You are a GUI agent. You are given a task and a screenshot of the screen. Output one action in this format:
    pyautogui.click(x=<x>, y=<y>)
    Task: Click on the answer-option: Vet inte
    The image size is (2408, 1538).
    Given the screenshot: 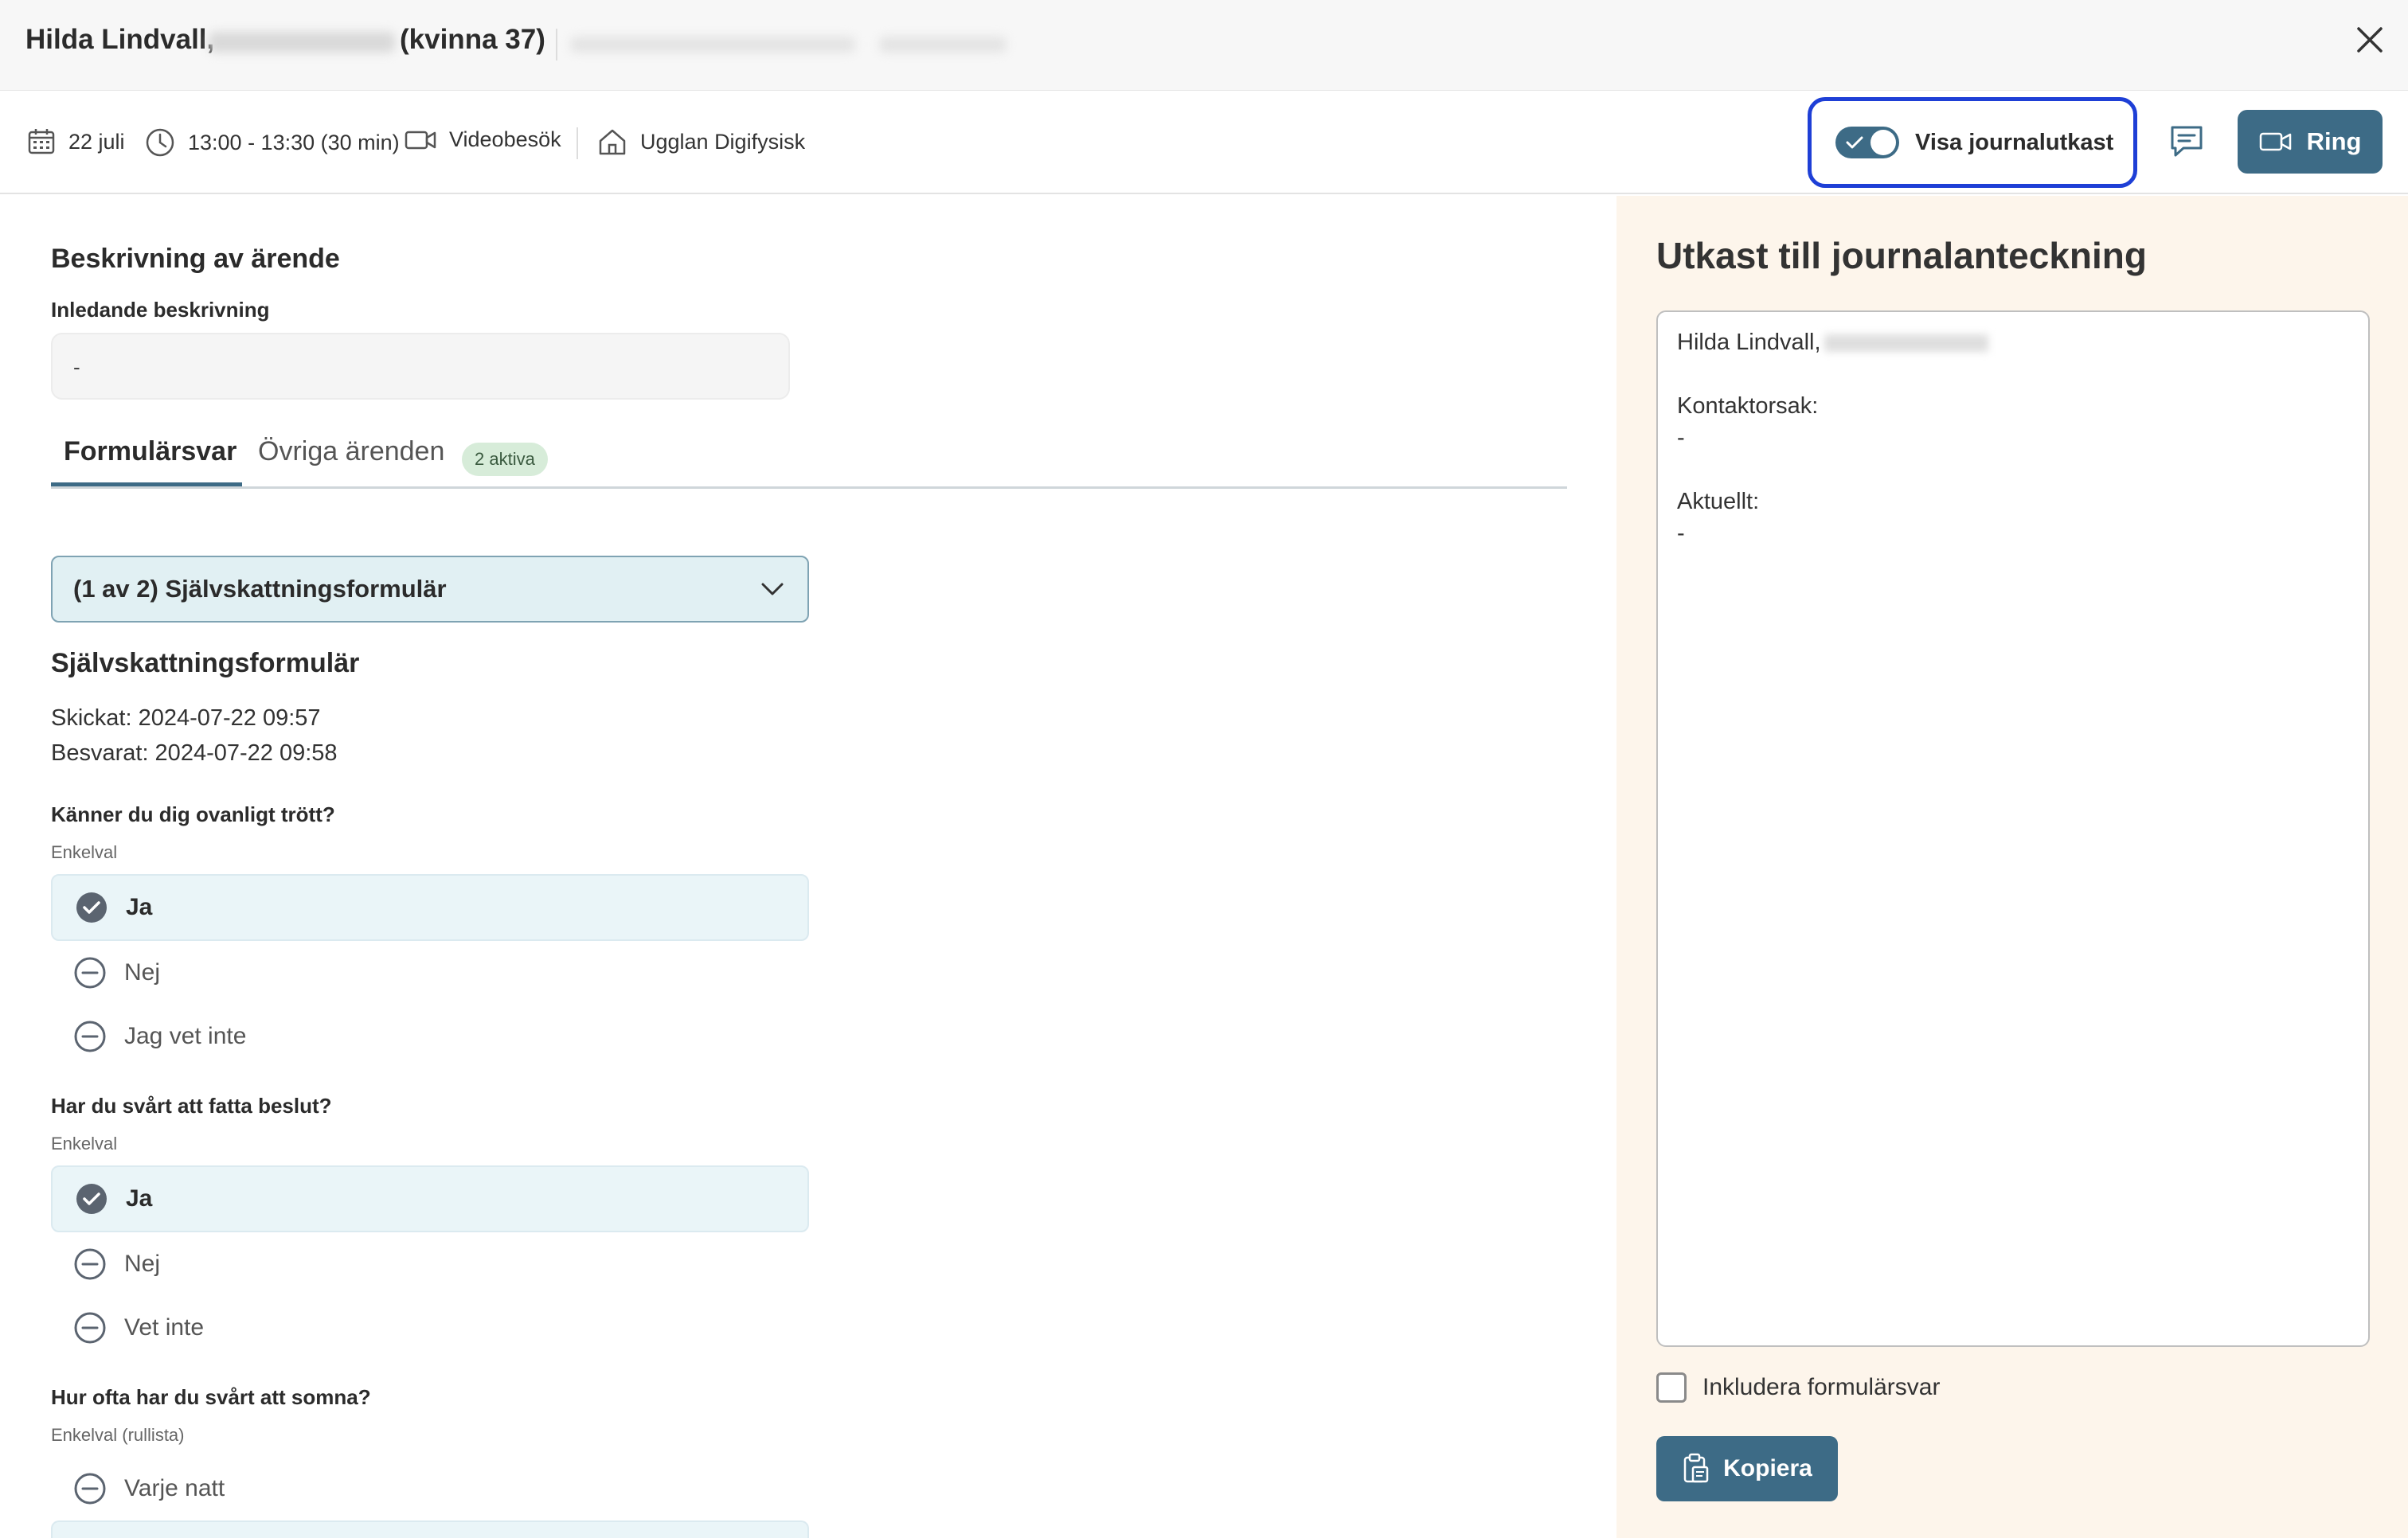 What is the action you would take?
    pyautogui.click(x=430, y=1327)
    